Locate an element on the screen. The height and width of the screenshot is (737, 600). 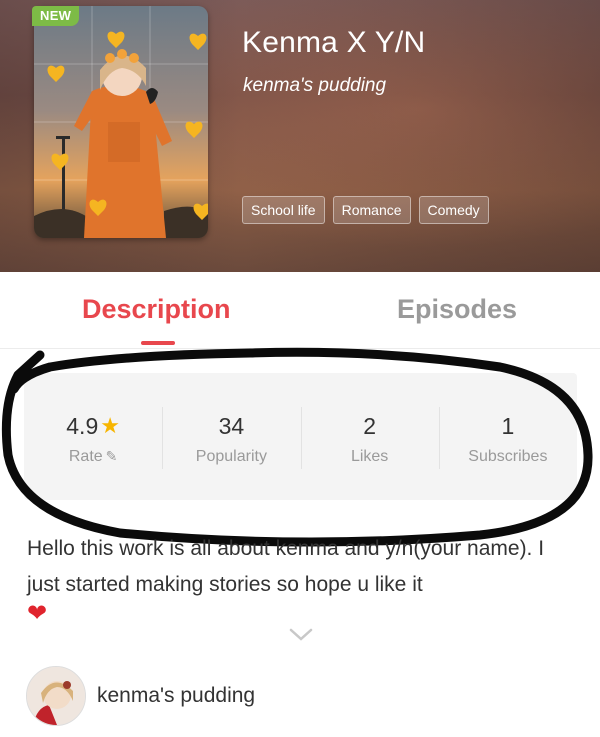
rate-value-row: 4.9★ is located at coordinates (93, 426).